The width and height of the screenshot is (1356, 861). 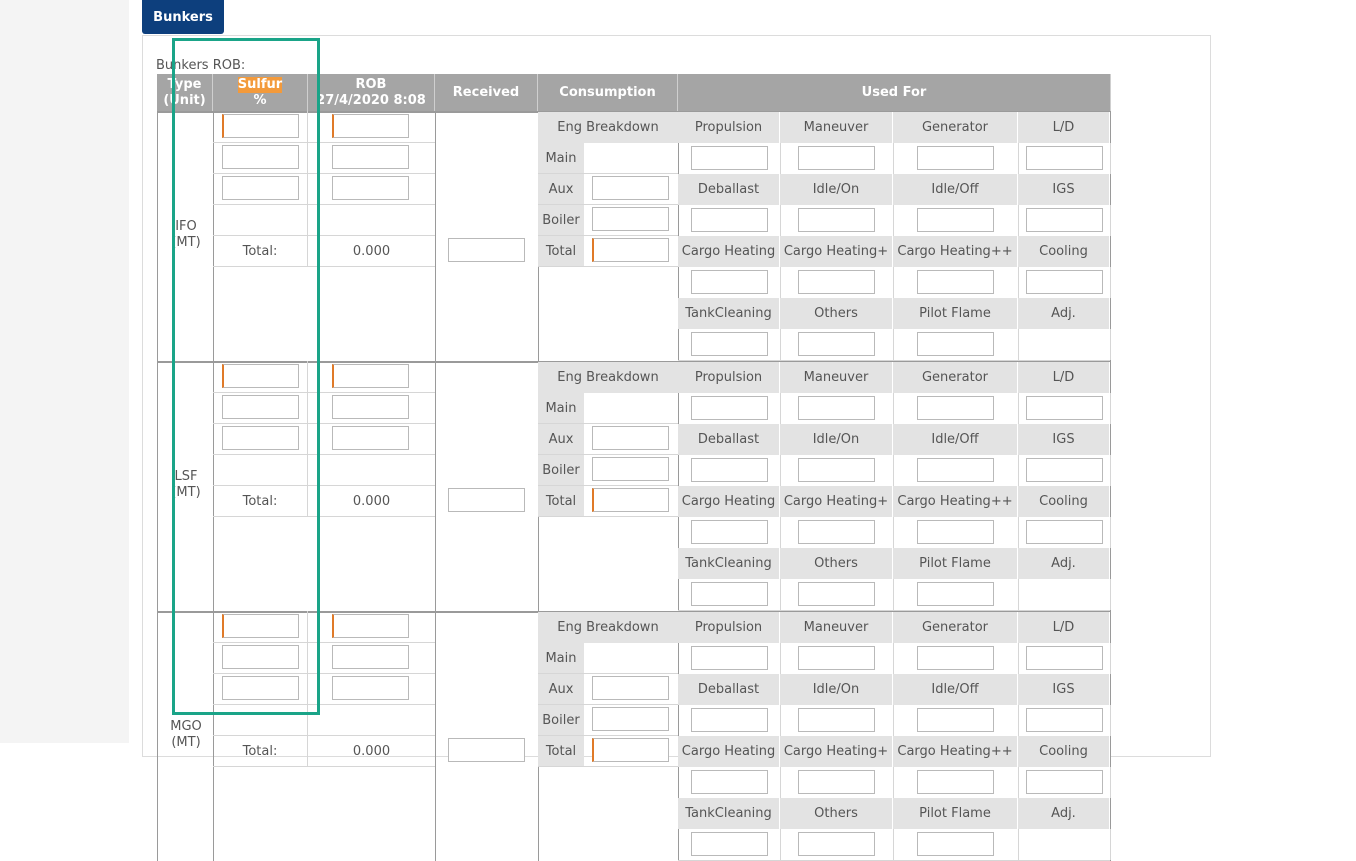 What do you see at coordinates (561, 658) in the screenshot?
I see `consumption-main-label: Main` at bounding box center [561, 658].